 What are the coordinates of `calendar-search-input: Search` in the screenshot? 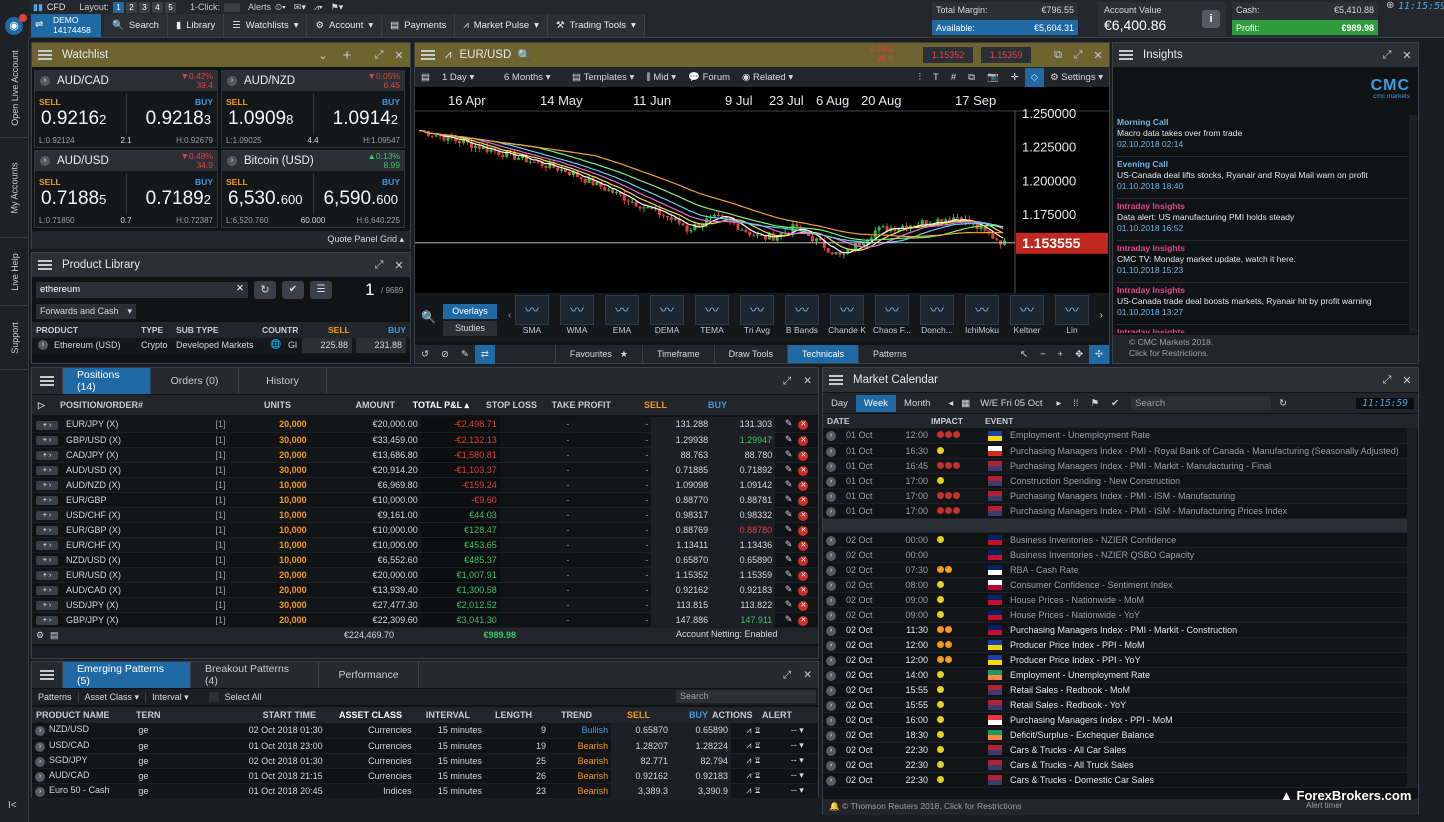 It's located at (1201, 403).